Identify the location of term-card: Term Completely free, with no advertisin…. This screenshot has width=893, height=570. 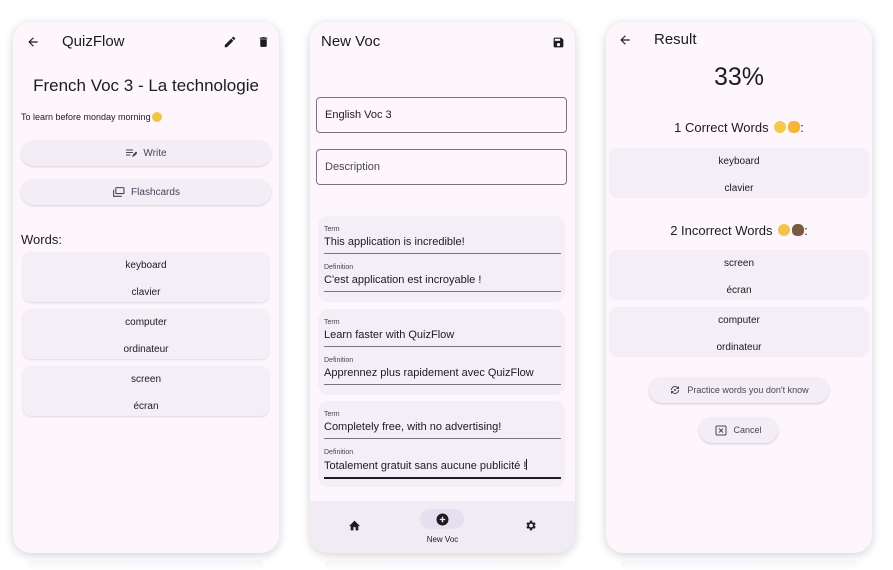
(441, 444).